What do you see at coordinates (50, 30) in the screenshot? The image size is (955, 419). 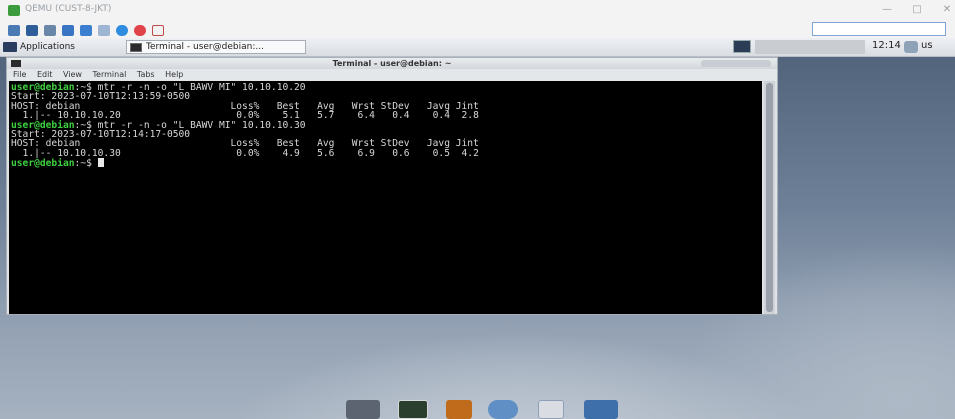 I see `settings-icon` at bounding box center [50, 30].